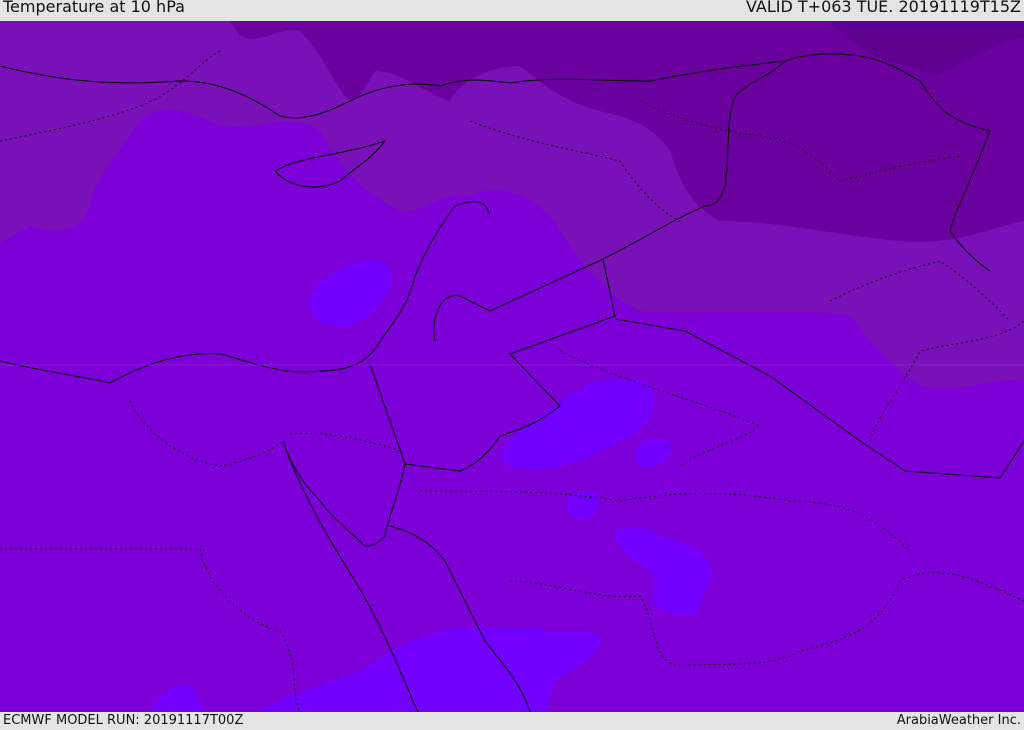  What do you see at coordinates (123, 720) in the screenshot?
I see `model-run: ECMWF MODEL RUN: 20191117T00Z` at bounding box center [123, 720].